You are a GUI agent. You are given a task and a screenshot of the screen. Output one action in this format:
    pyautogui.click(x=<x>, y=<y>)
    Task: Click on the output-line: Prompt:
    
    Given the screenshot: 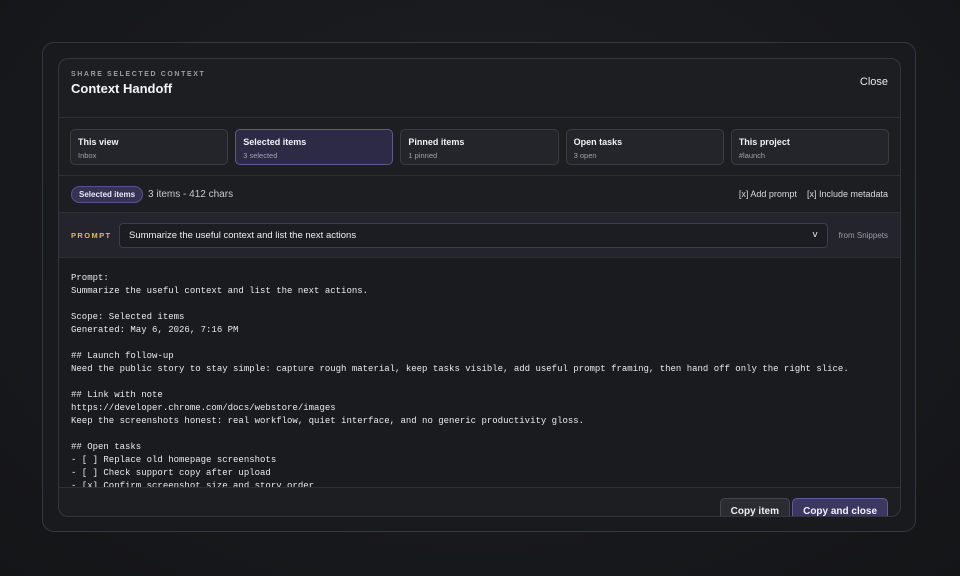 What is the action you would take?
    pyautogui.click(x=90, y=278)
    